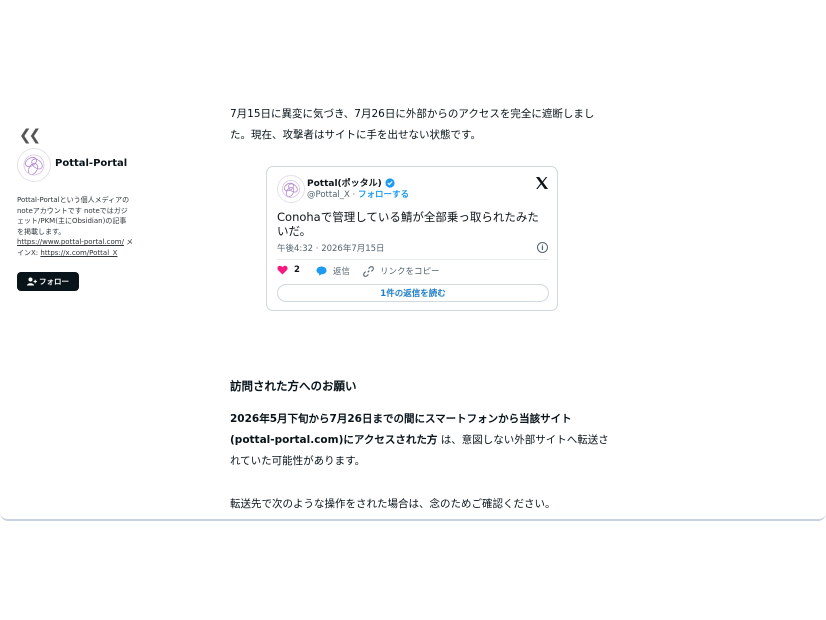  Describe the element at coordinates (297, 270) in the screenshot. I see `like-count: 2` at that location.